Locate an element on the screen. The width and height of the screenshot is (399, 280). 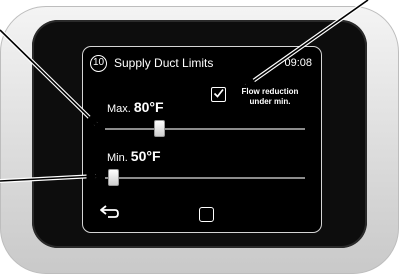
callout-arrow-max is located at coordinates (49, 78).